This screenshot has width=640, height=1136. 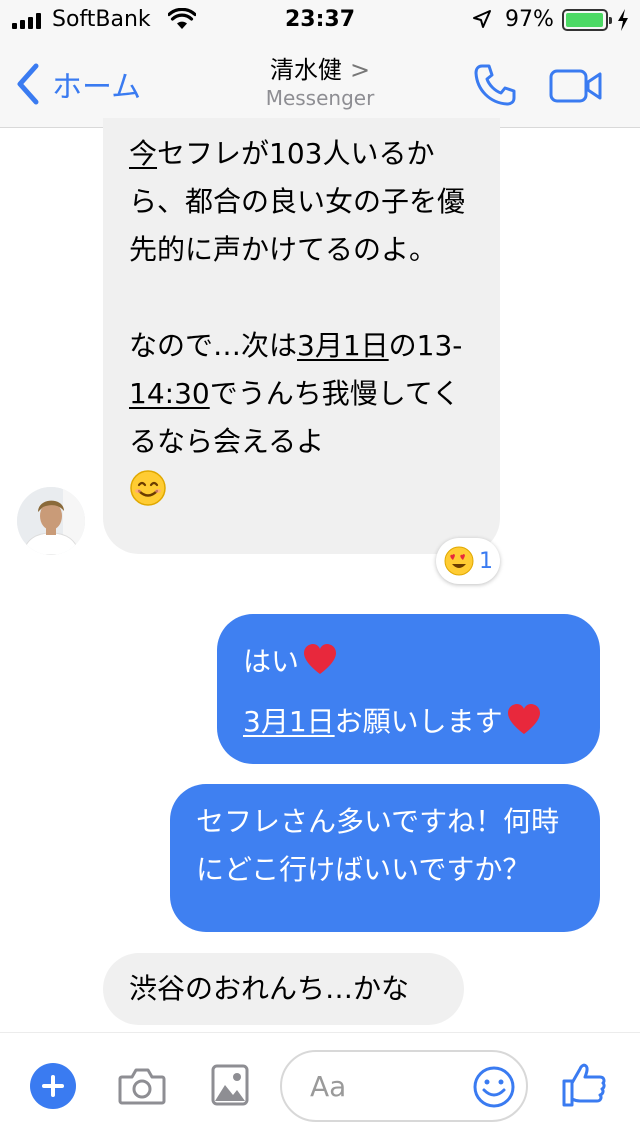 What do you see at coordinates (53, 1086) in the screenshot?
I see `plus-icon` at bounding box center [53, 1086].